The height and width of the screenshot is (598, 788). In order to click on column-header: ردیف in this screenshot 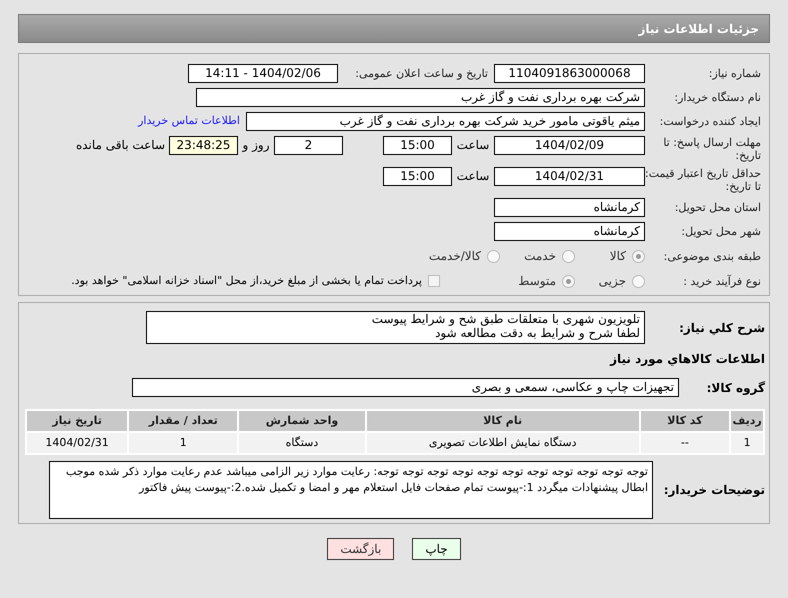, I will do `click(747, 421)`.